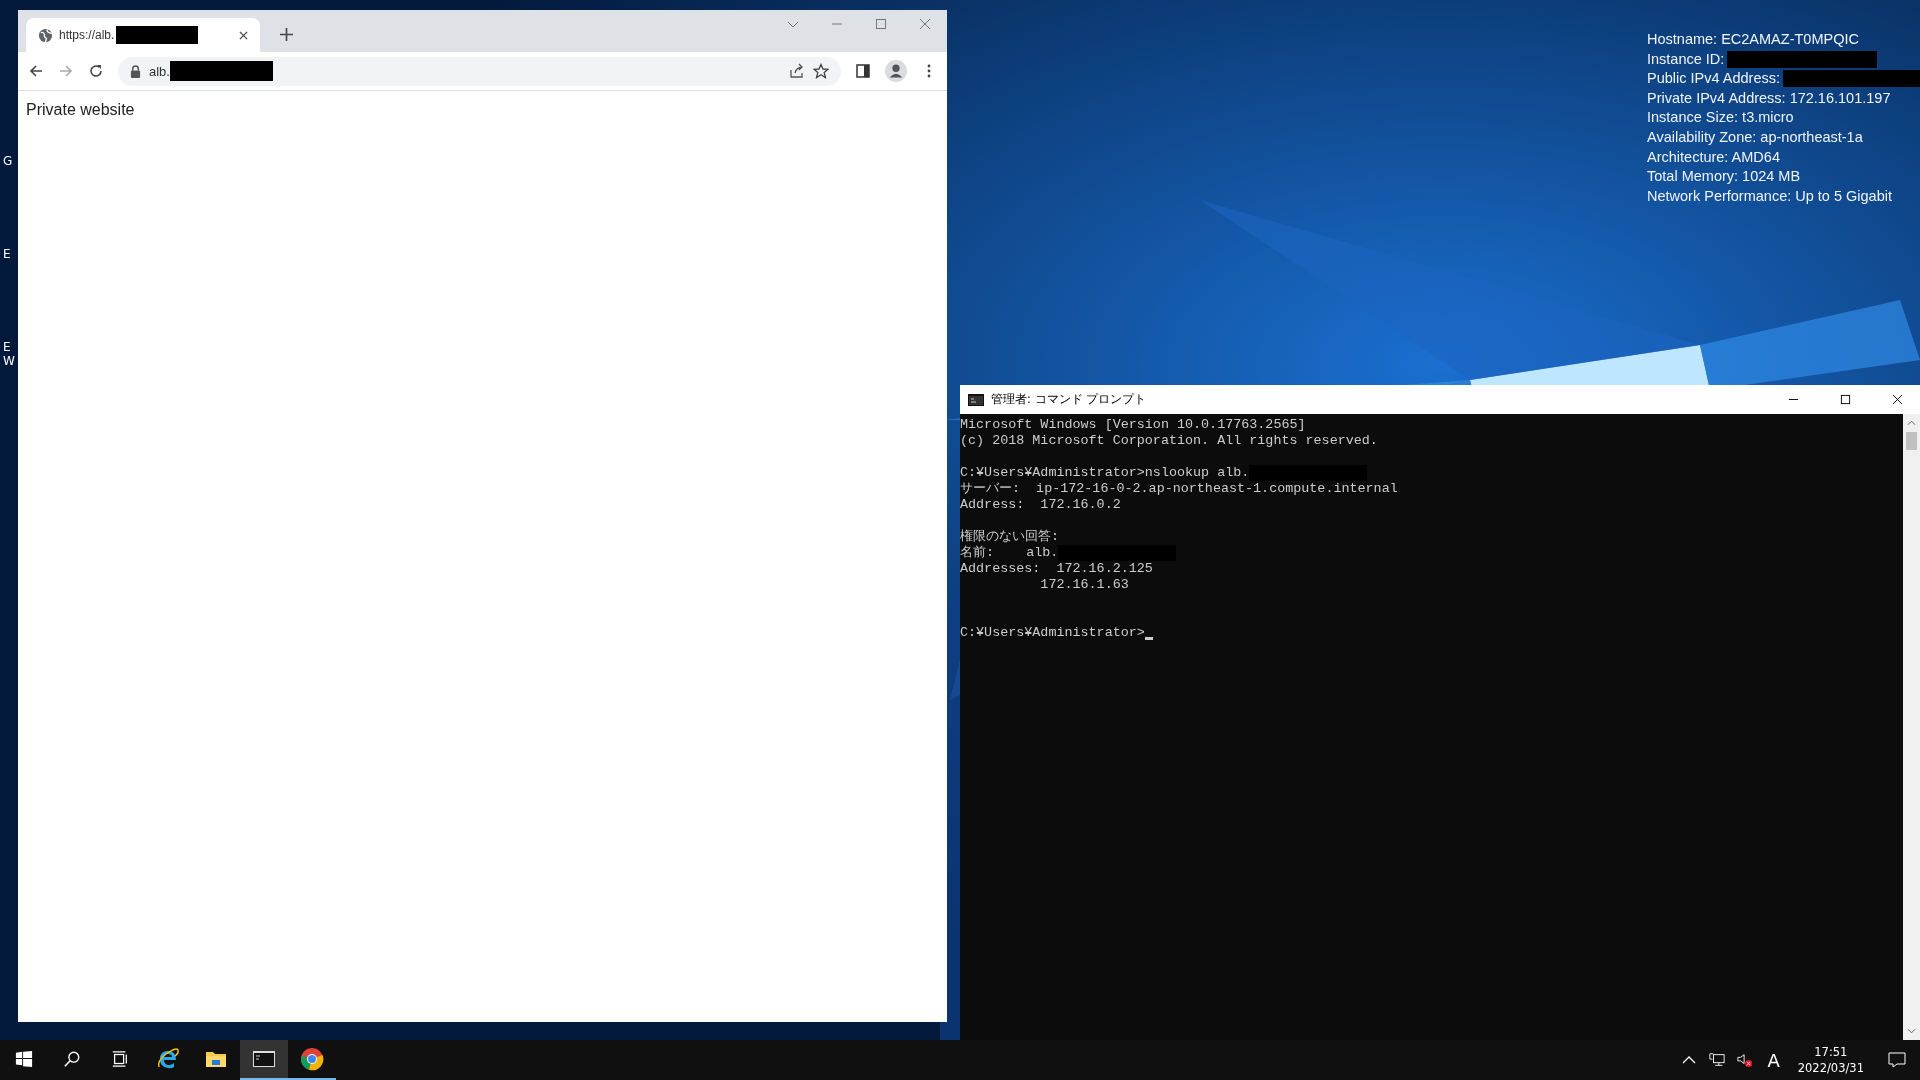 Image resolution: width=1920 pixels, height=1080 pixels. Describe the element at coordinates (1897, 1060) in the screenshot. I see `notification-icon` at that location.